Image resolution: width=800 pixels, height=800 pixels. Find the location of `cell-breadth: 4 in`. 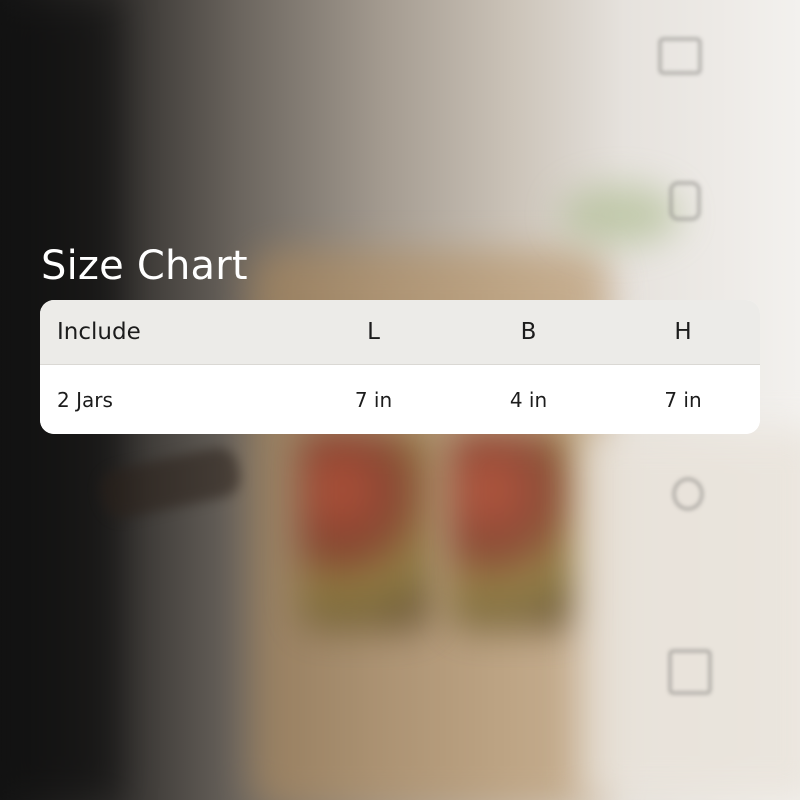

cell-breadth: 4 in is located at coordinates (528, 400).